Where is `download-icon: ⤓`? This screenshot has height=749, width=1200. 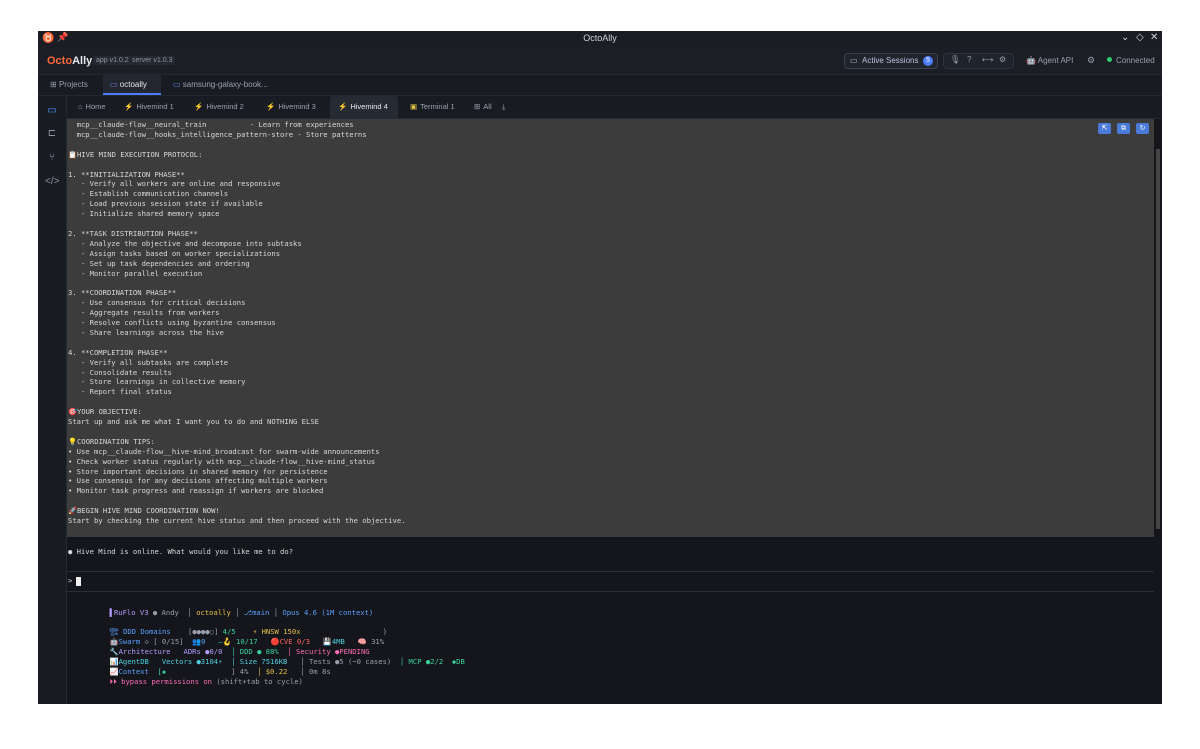
download-icon: ⤓ is located at coordinates (503, 107).